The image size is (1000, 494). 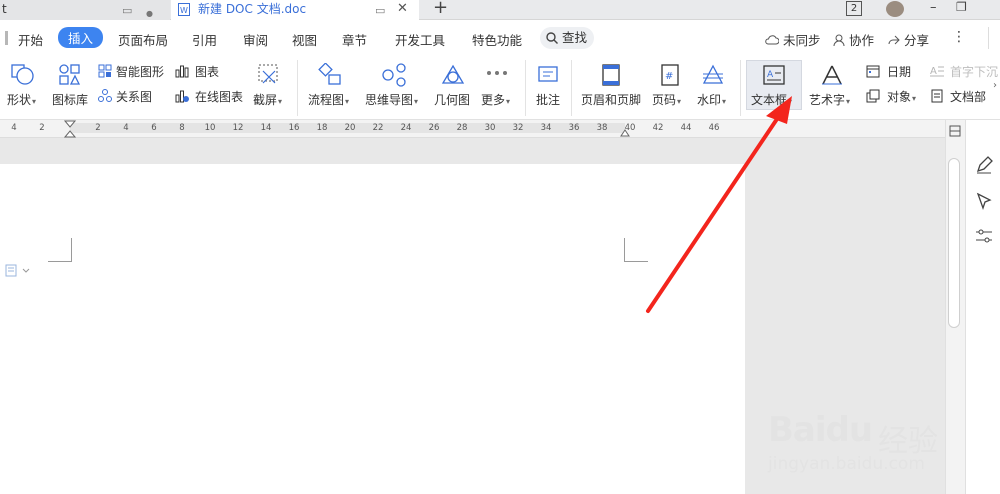 What do you see at coordinates (462, 128) in the screenshot?
I see `ruler-number: 28` at bounding box center [462, 128].